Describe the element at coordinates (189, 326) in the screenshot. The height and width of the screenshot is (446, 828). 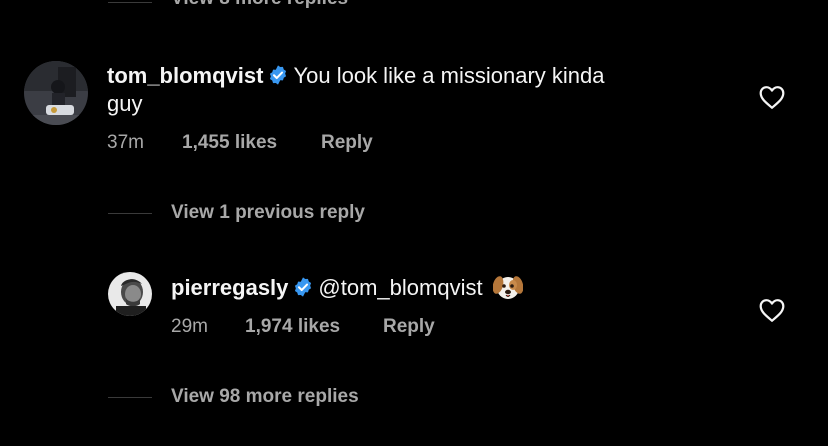
I see `reply-time: 29m` at that location.